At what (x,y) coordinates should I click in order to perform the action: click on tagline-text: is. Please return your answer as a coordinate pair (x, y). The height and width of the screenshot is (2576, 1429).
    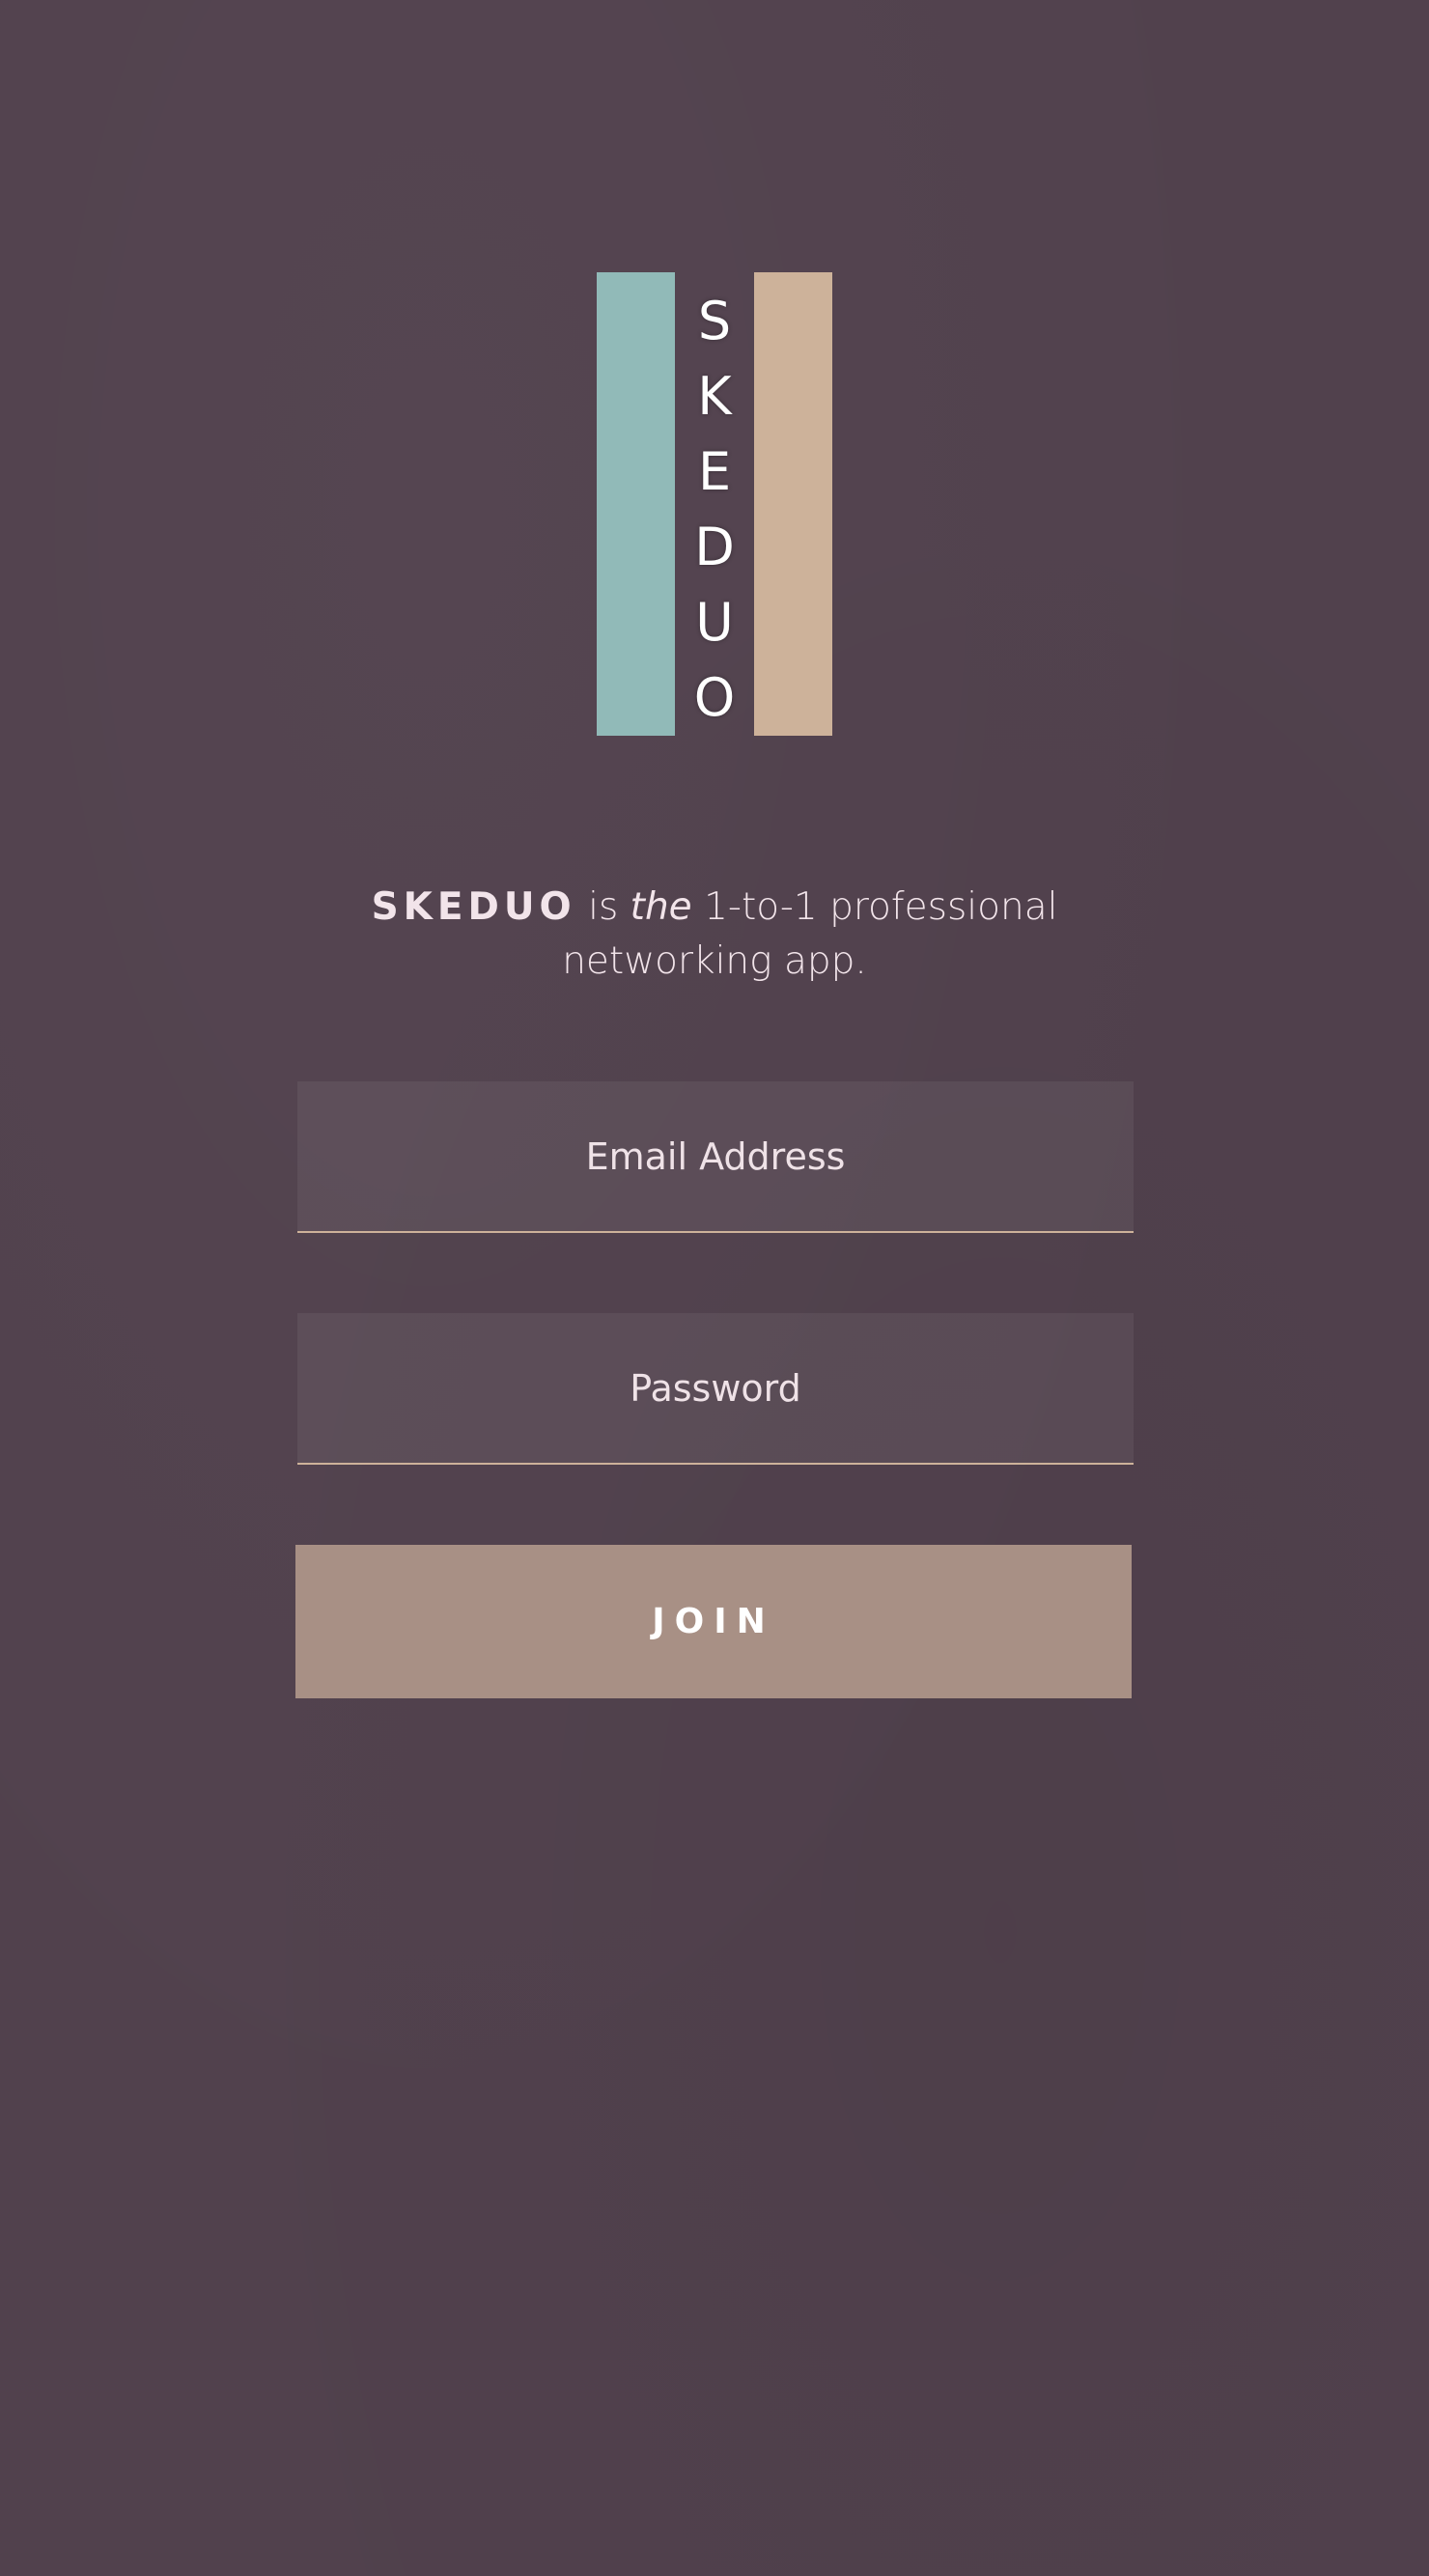
    Looking at the image, I should click on (602, 907).